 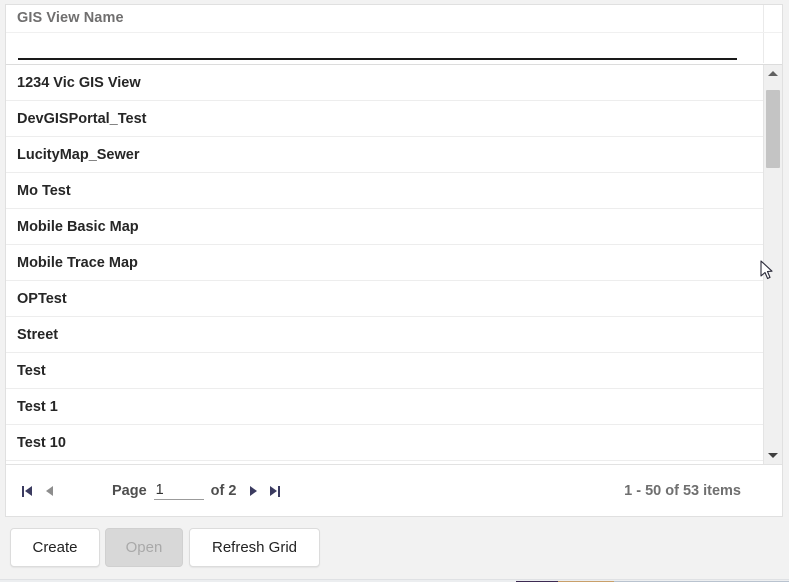 I want to click on next-page-icon, so click(x=253, y=491).